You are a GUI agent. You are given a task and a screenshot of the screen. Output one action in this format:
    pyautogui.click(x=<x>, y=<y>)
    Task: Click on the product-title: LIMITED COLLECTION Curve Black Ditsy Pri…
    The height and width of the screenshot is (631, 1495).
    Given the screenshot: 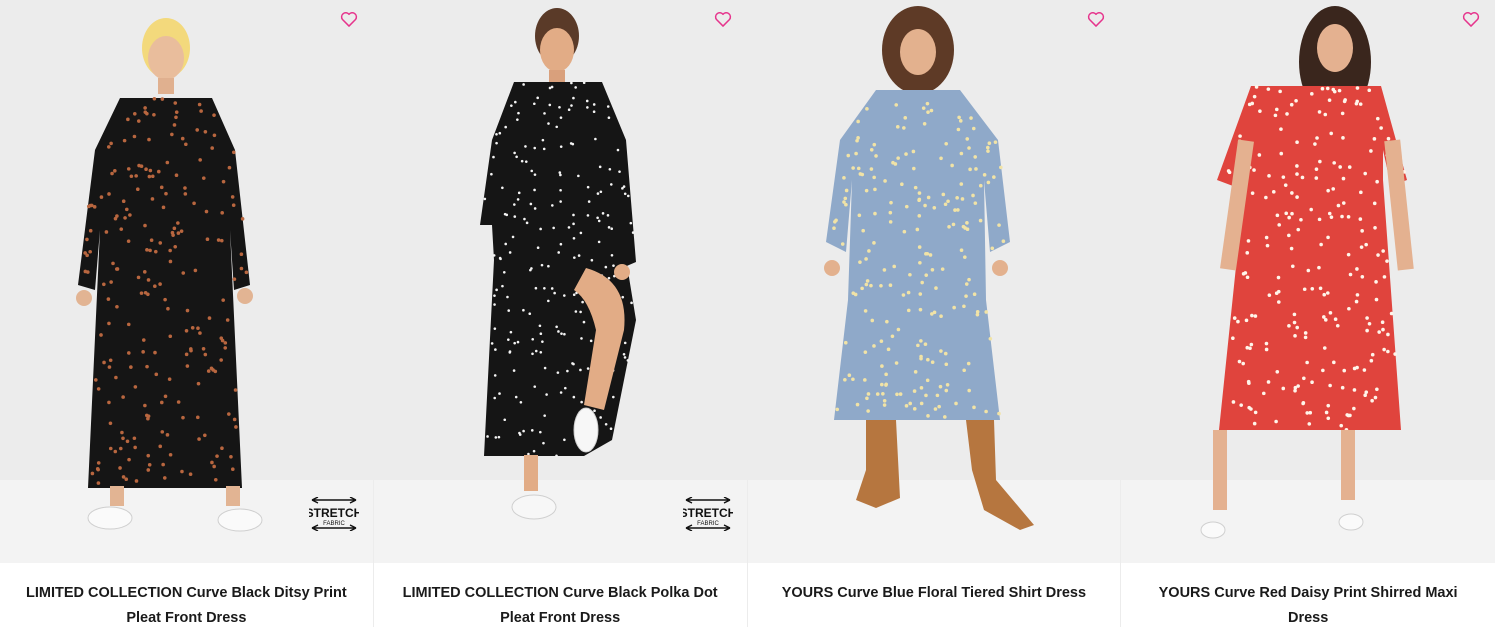 What is the action you would take?
    pyautogui.click(x=186, y=595)
    